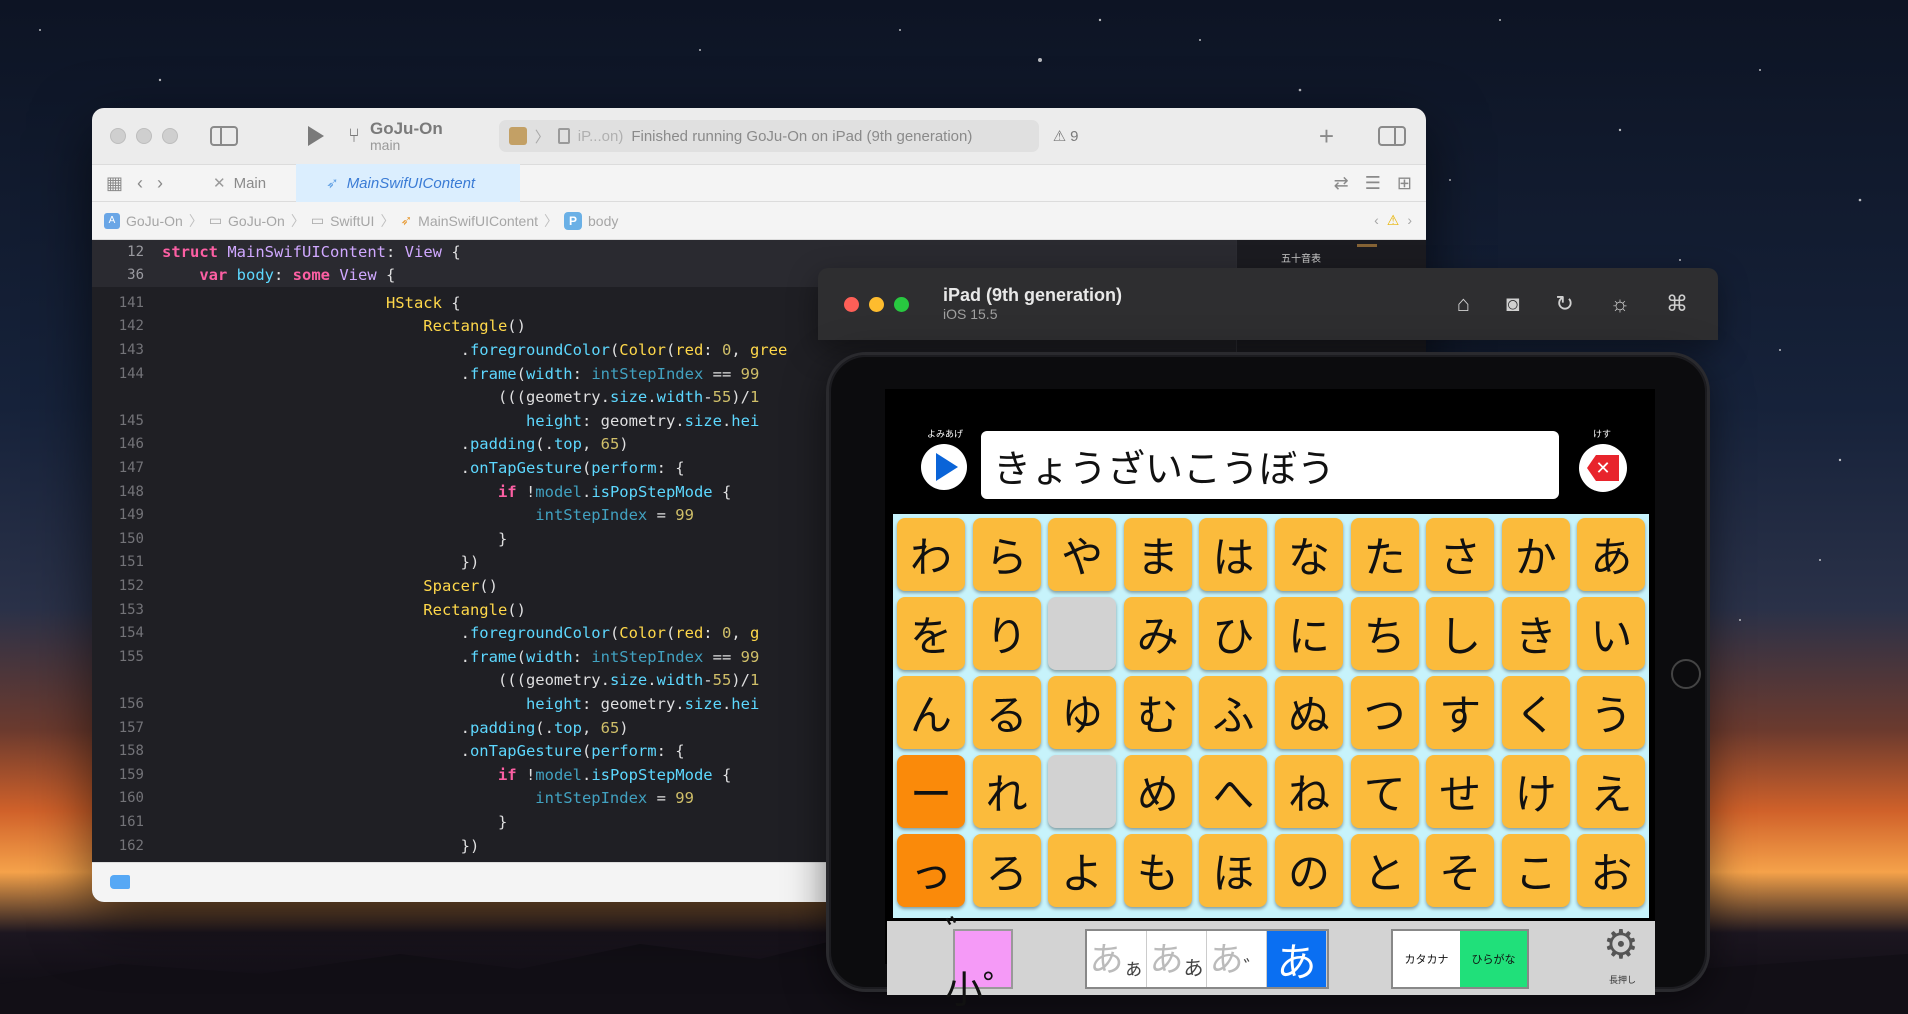 The height and width of the screenshot is (1014, 1908). Describe the element at coordinates (1603, 468) in the screenshot. I see `delete-button: ✕` at that location.